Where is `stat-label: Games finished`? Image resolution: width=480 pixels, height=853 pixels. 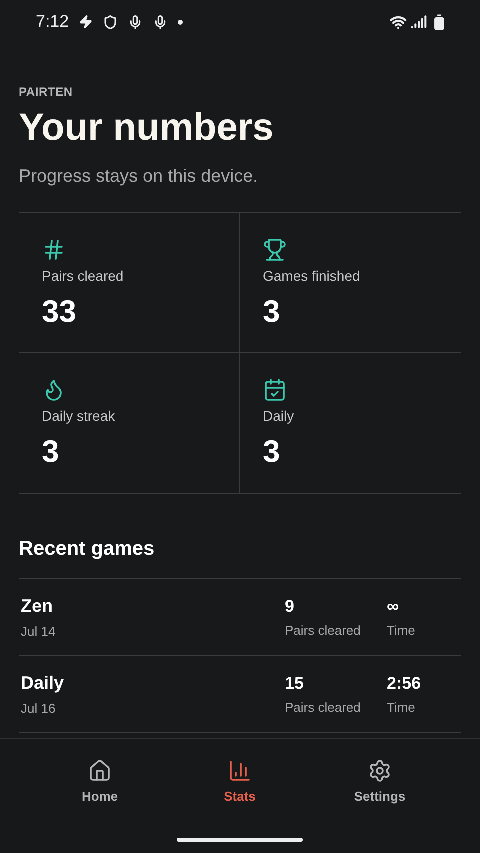
stat-label: Games finished is located at coordinates (312, 276).